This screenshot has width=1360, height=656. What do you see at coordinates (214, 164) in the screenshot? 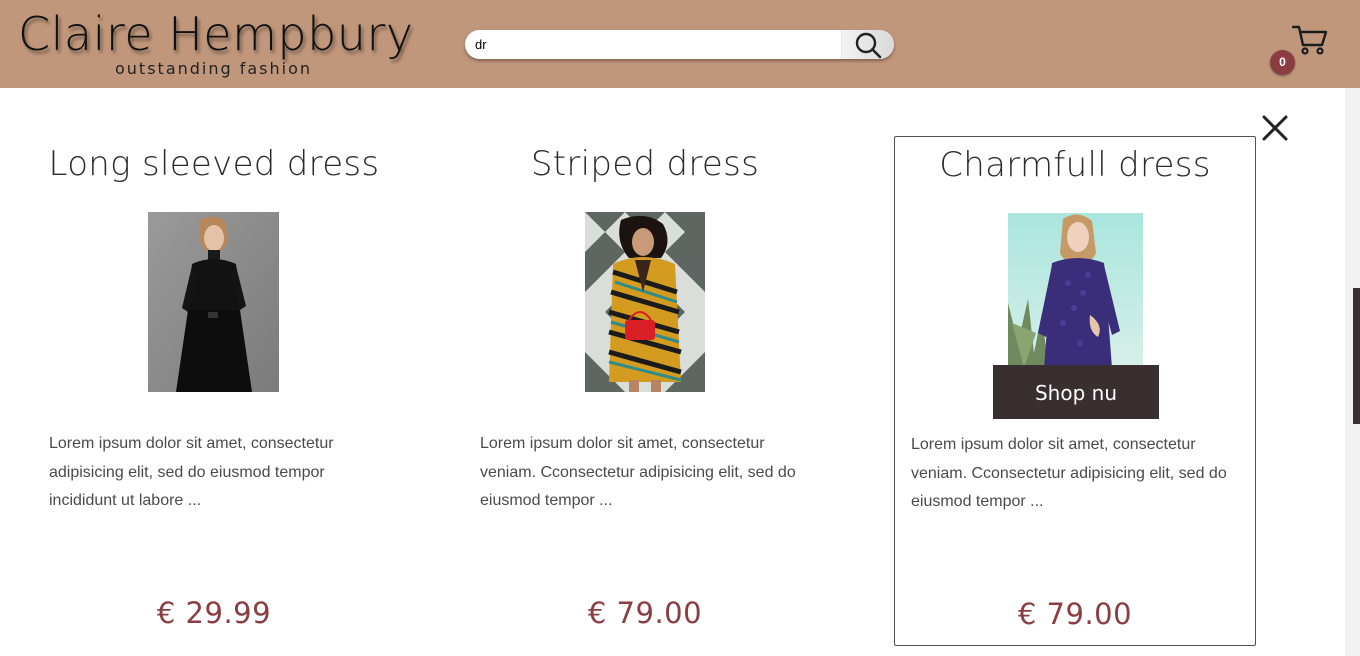
I see `product-title: Long sleeved dress` at bounding box center [214, 164].